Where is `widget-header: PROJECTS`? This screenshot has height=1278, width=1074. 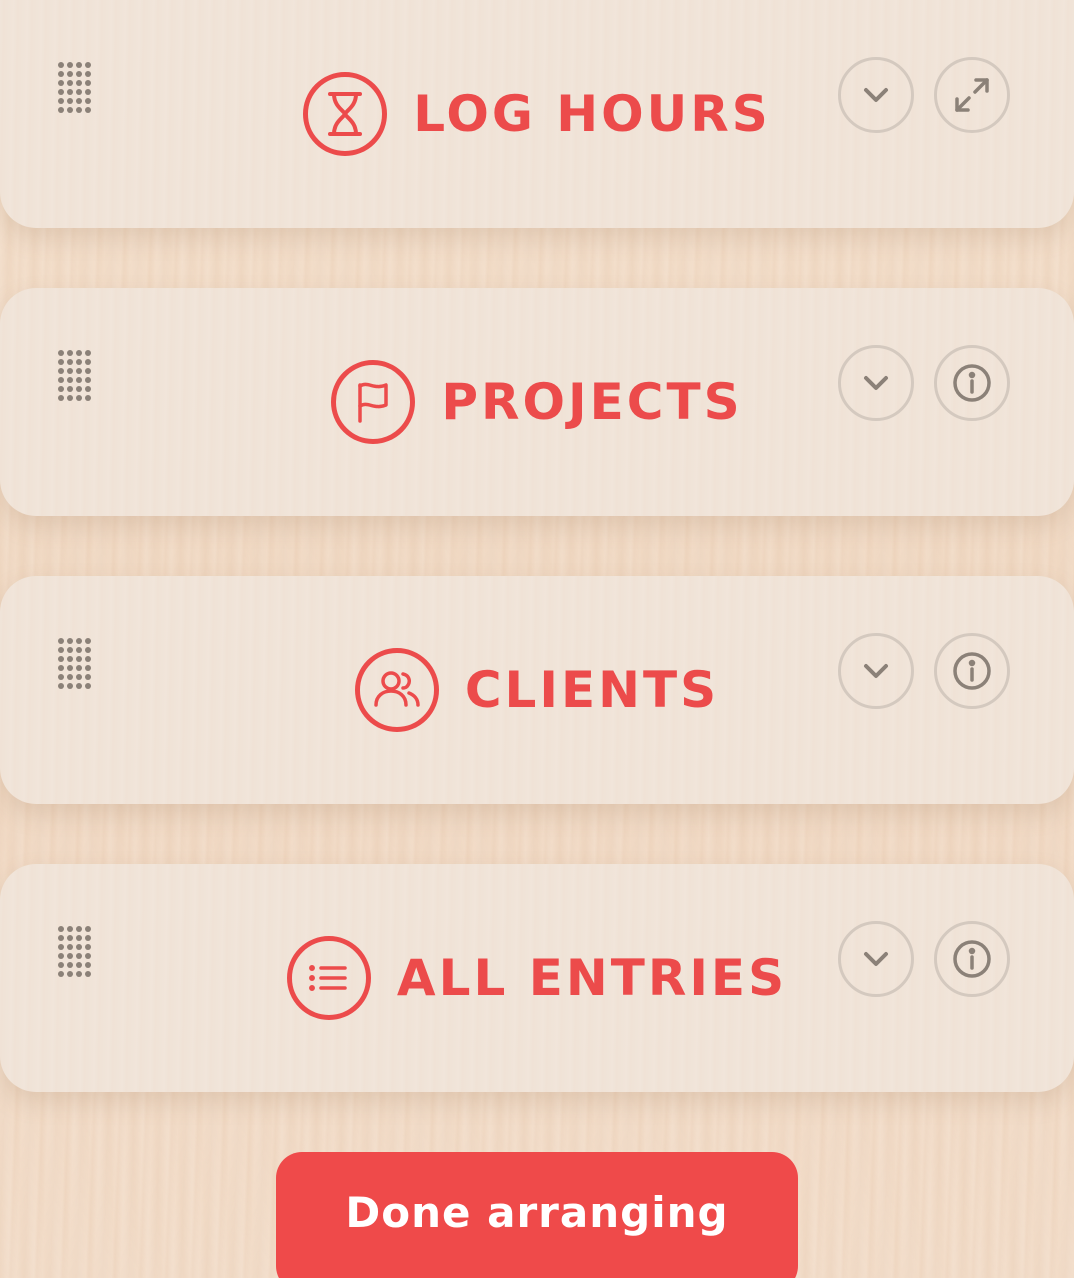
widget-header: PROJECTS is located at coordinates (537, 402).